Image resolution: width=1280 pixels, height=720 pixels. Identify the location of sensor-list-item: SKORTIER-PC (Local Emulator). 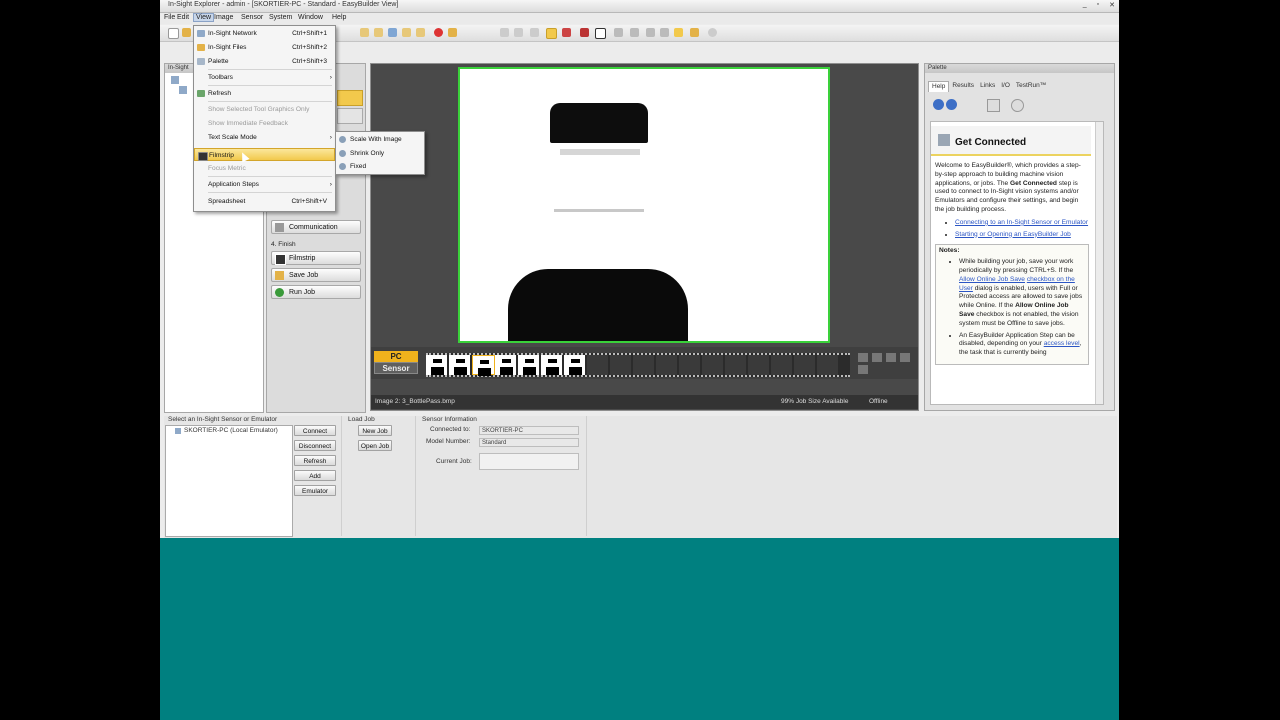
(231, 430).